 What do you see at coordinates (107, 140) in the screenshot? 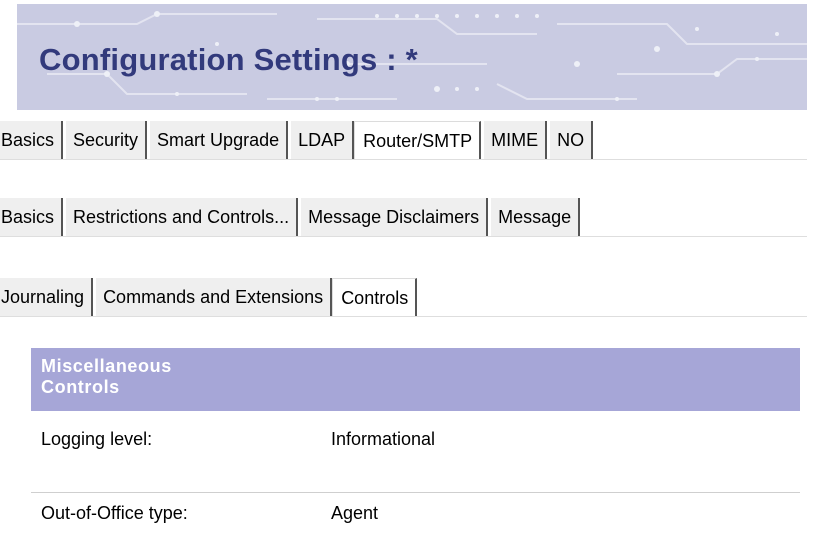
I see `tab-security: Security` at bounding box center [107, 140].